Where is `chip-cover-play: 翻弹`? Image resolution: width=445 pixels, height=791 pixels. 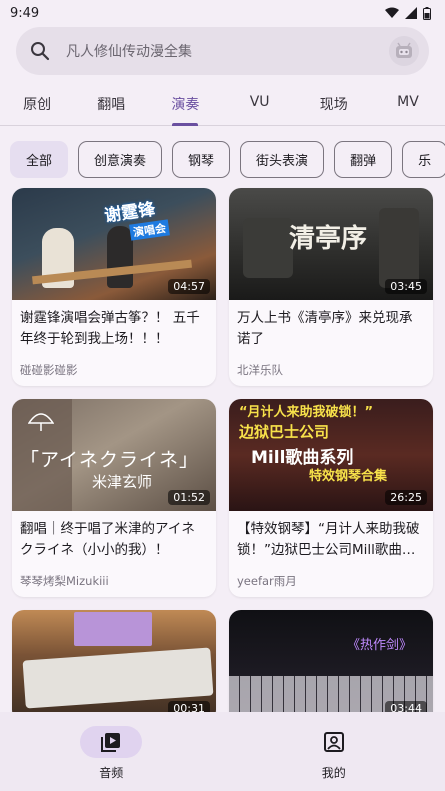 chip-cover-play: 翻弹 is located at coordinates (363, 159).